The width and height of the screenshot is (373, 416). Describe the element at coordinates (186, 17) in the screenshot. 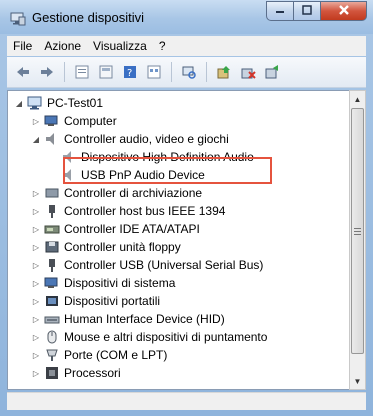

I see `title-bar: Gestione dispositivi` at that location.